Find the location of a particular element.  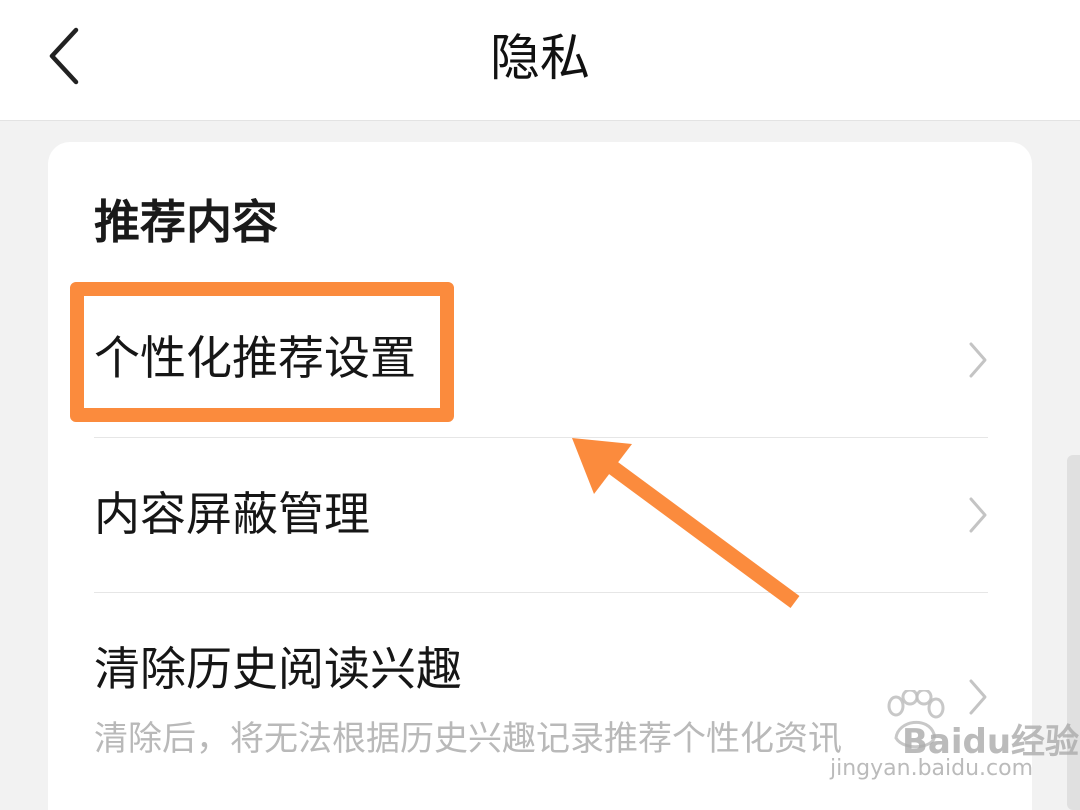

page-title: 隐私 is located at coordinates (540, 58).